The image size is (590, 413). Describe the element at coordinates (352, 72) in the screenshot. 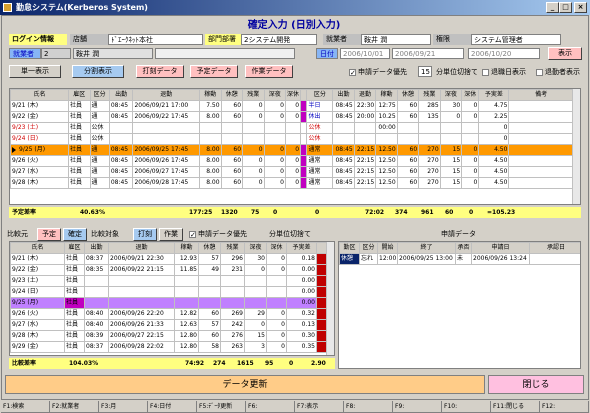

I see `apply-priority-checkbox` at that location.